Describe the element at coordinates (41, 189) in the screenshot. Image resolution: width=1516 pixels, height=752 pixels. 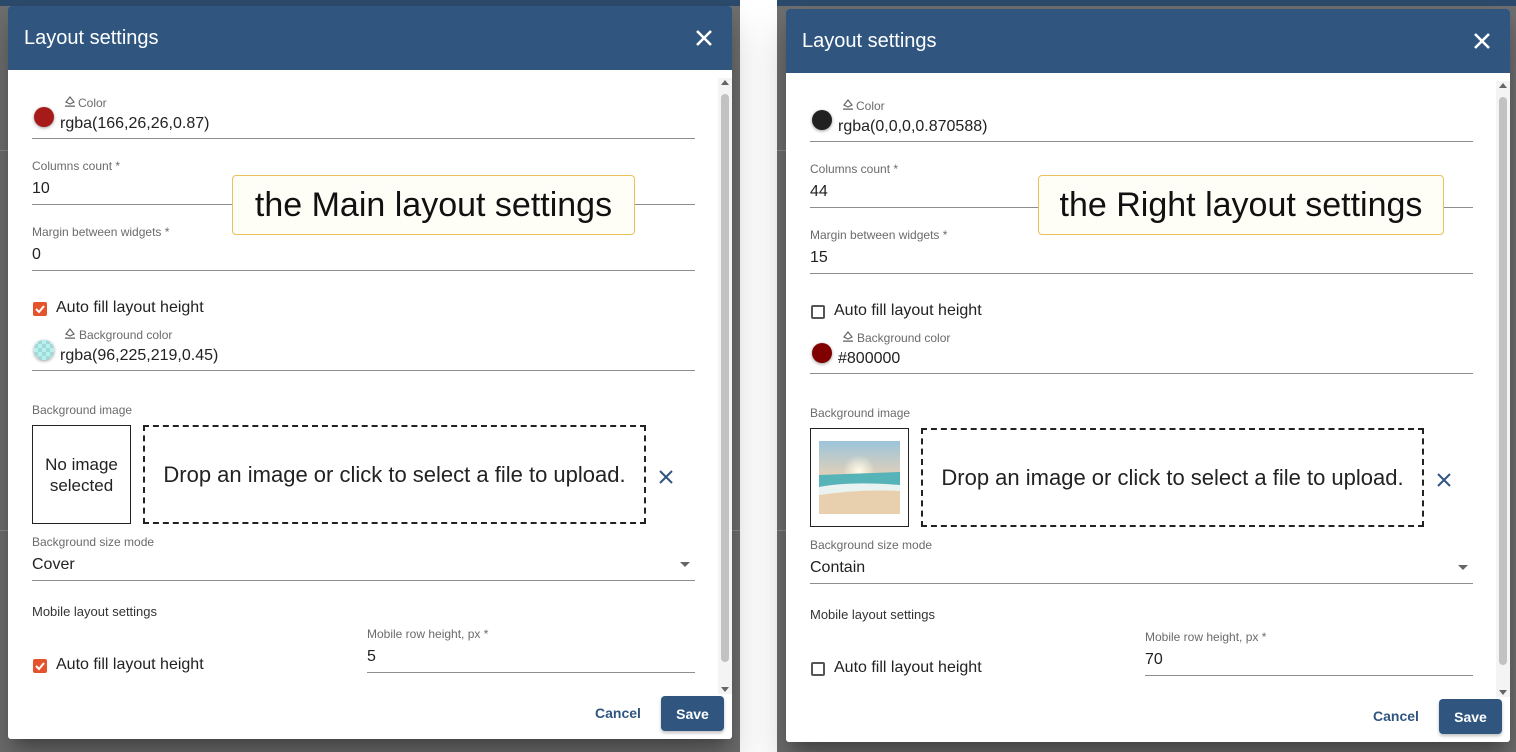
I see `columns-count-input: 10` at that location.